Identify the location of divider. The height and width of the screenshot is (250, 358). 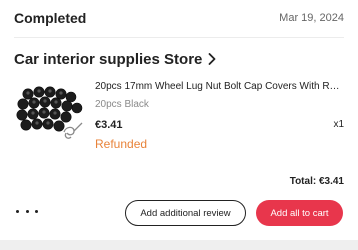
(179, 37).